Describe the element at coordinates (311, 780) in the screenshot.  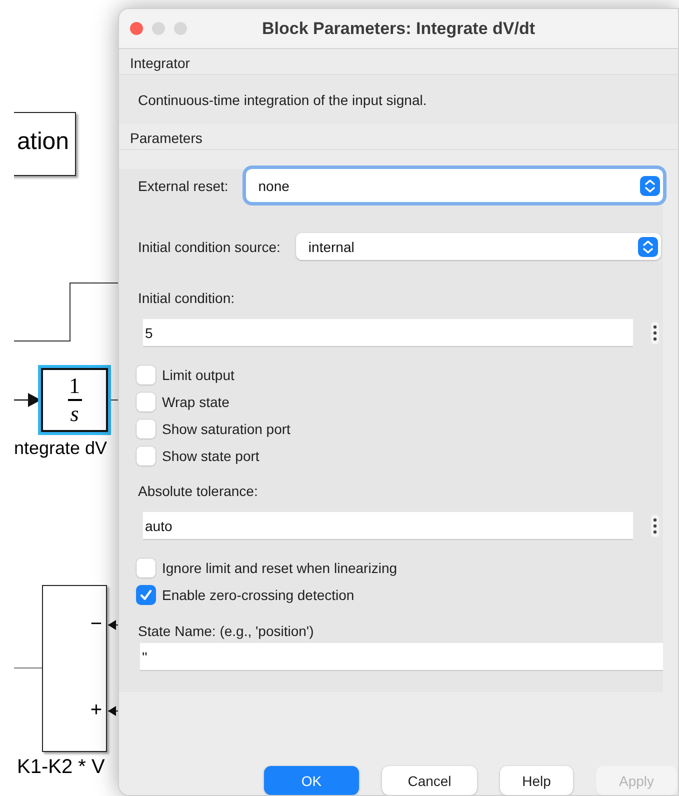
I see `dialog-button: OK` at that location.